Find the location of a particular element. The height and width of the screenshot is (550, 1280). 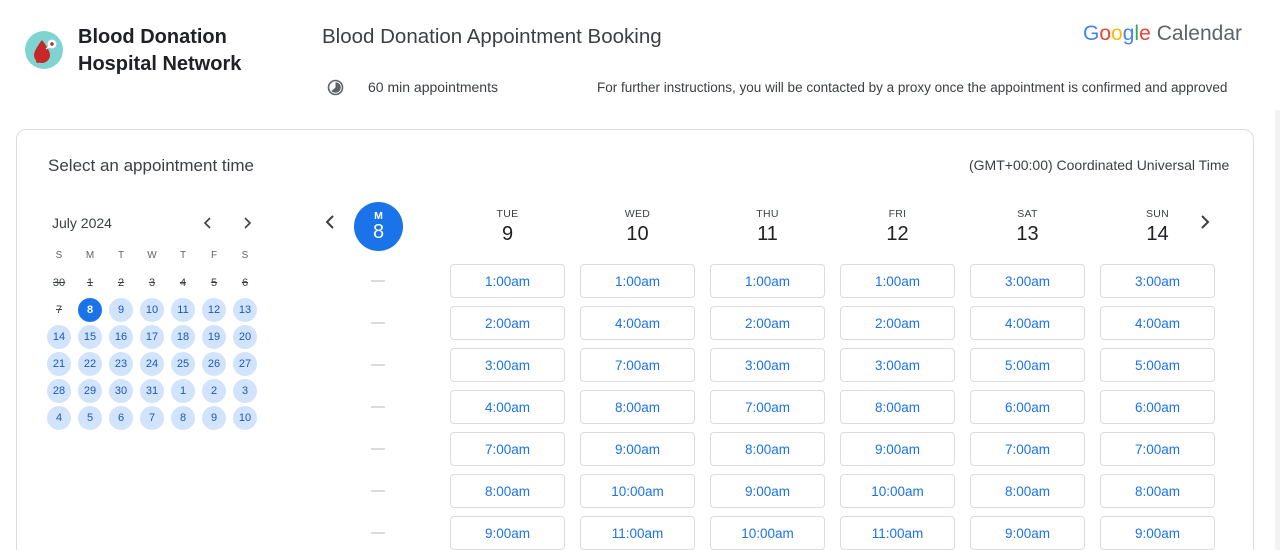

mini-calendar-prev-button is located at coordinates (208, 223).